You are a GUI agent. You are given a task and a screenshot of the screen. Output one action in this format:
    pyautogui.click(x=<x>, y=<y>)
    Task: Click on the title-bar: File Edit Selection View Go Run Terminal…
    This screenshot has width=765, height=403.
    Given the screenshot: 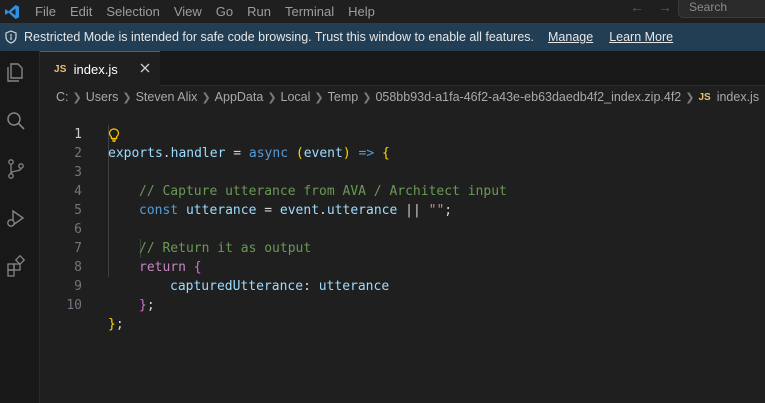 What is the action you would take?
    pyautogui.click(x=382, y=11)
    